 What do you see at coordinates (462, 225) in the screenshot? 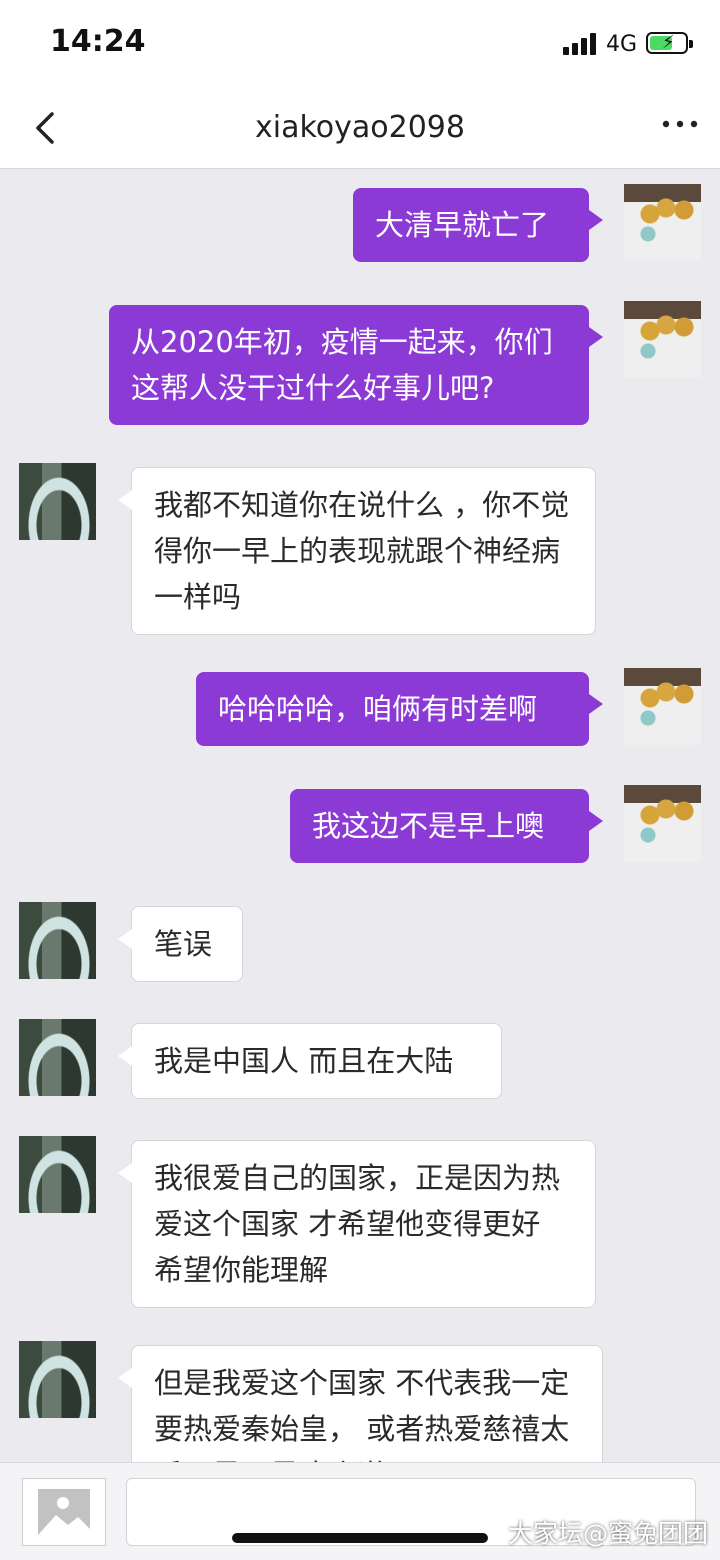
I see `message-text: 大清早就亡了` at bounding box center [462, 225].